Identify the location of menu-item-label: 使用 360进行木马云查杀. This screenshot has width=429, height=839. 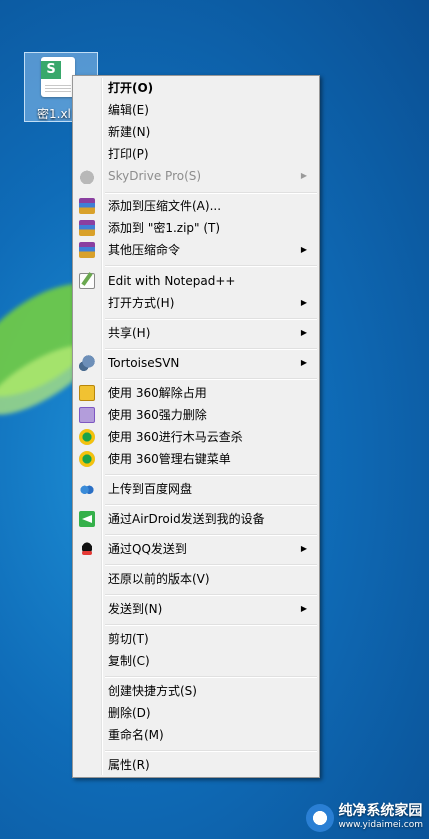
(175, 437).